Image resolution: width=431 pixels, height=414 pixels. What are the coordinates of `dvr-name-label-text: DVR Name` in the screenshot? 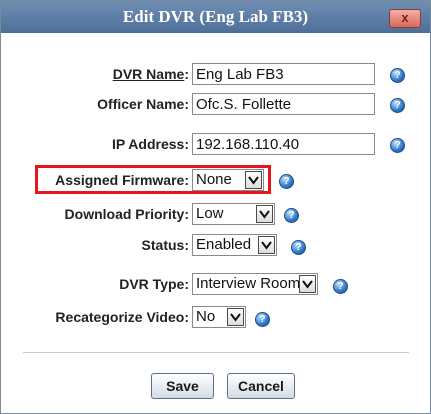 It's located at (148, 74).